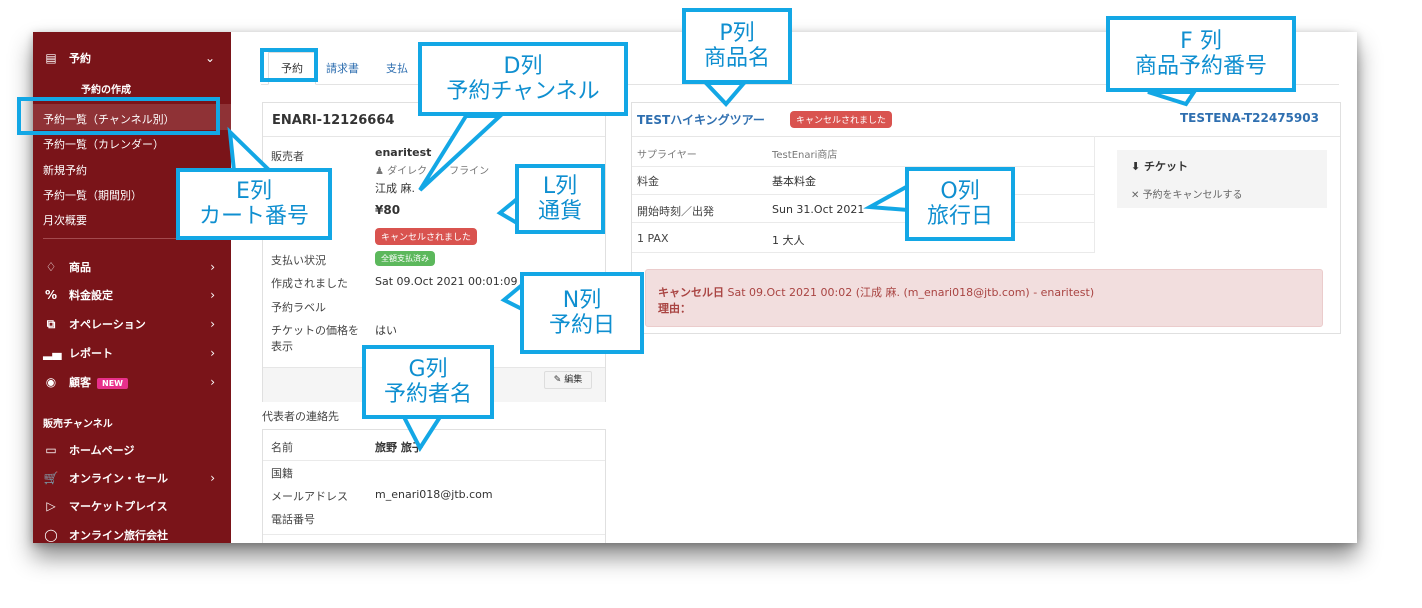 The image size is (1422, 608). Describe the element at coordinates (78, 424) in the screenshot. I see `sidebar-channel-heading: 販売チャンネル` at that location.